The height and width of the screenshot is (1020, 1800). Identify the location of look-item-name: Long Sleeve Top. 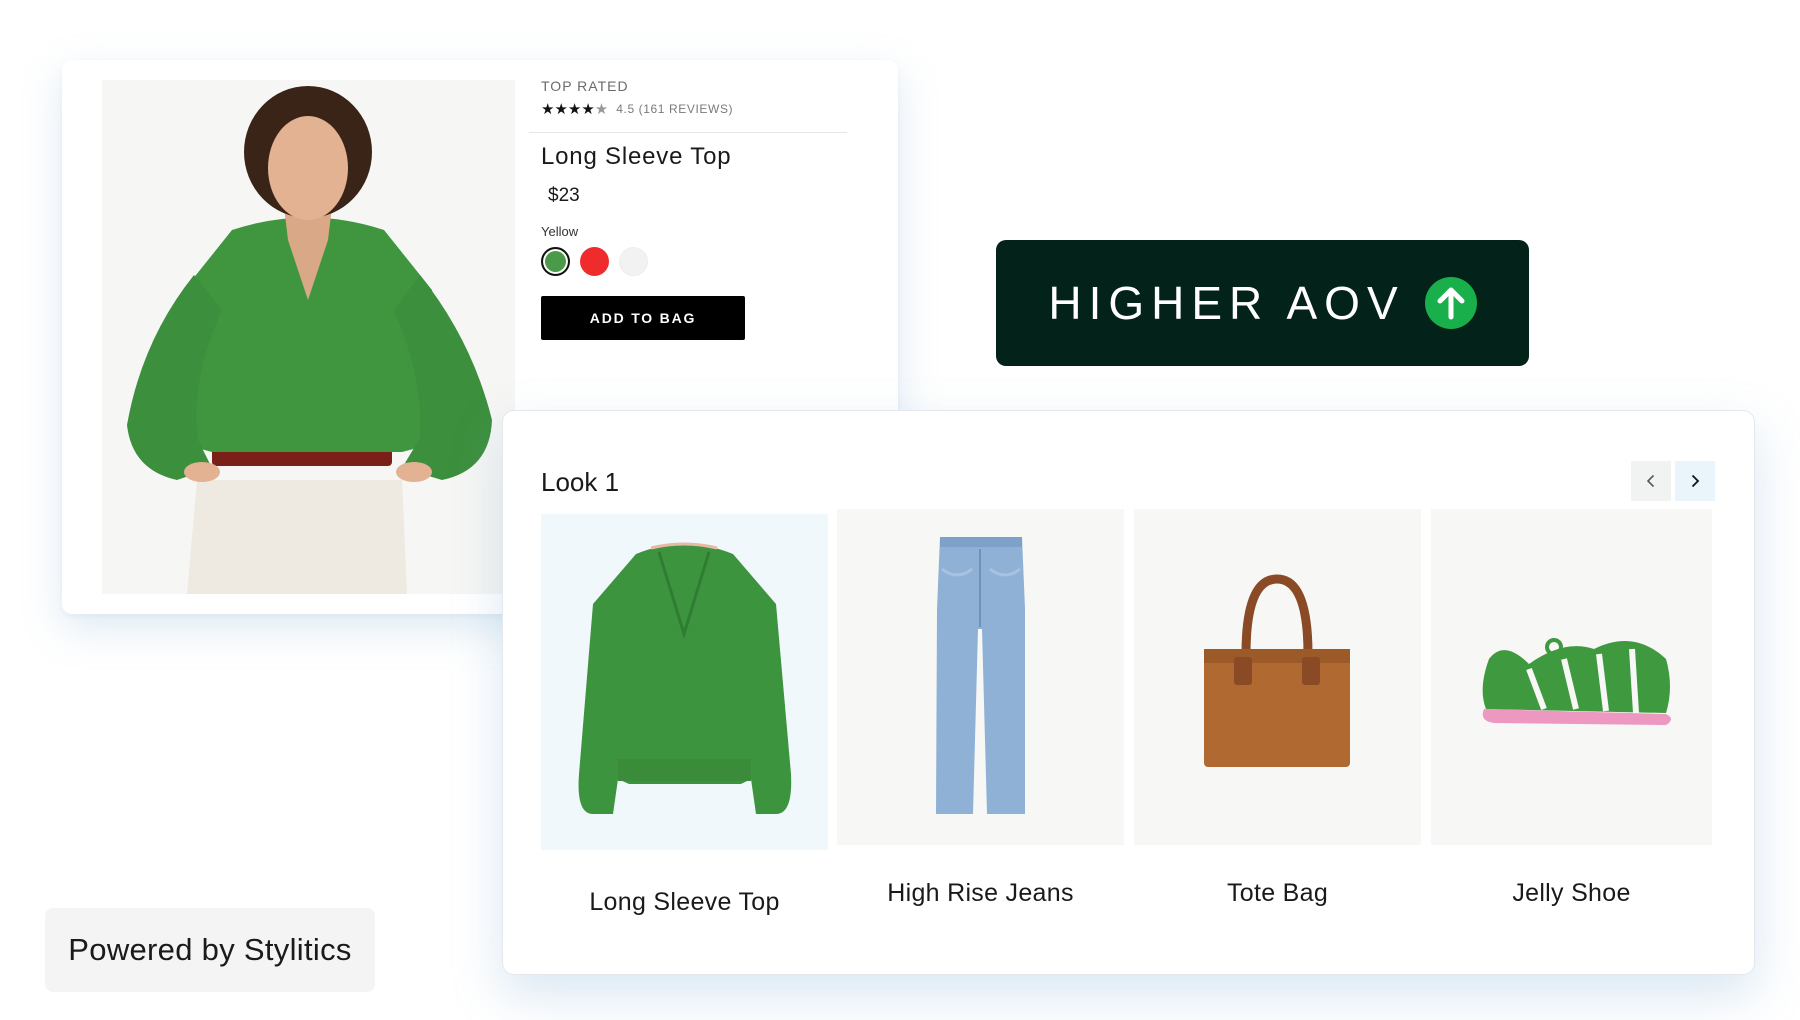
(684, 902).